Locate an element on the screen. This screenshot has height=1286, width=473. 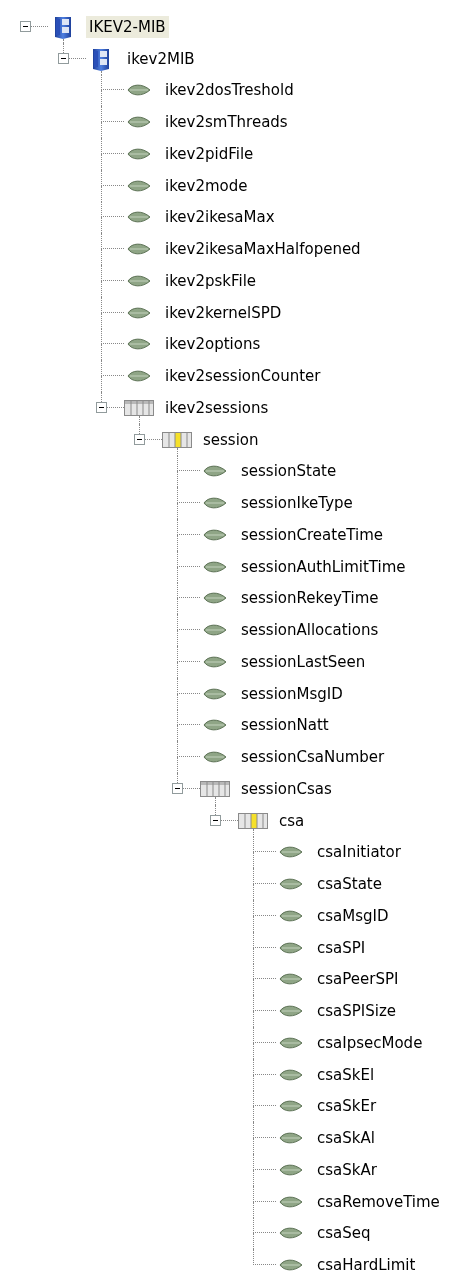
tree-item: csaPeerSPI is located at coordinates (358, 979).